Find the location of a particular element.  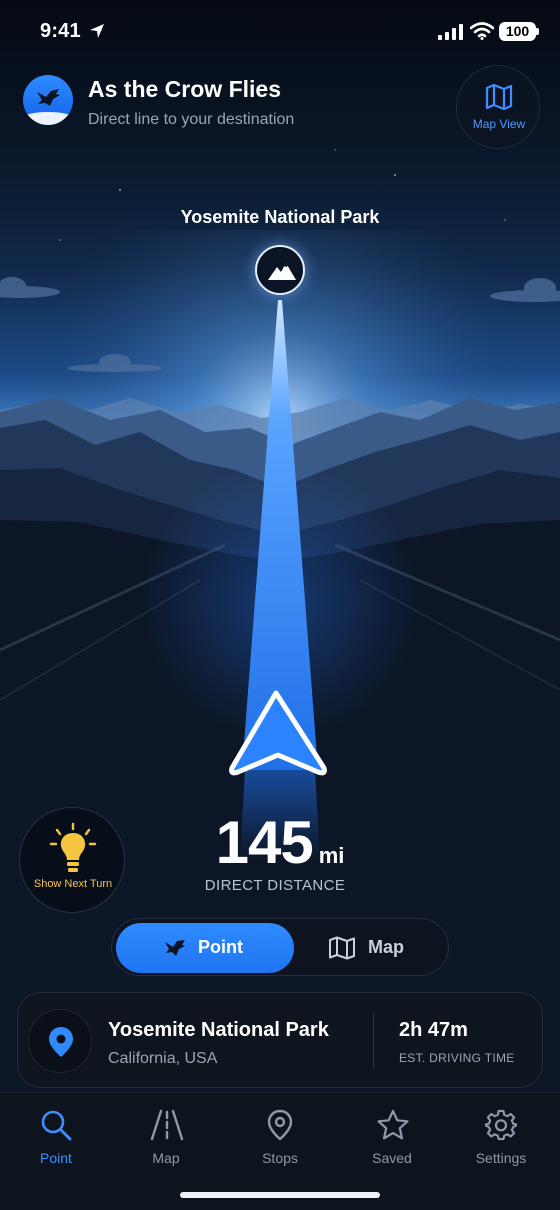

mountain-icon is located at coordinates (282, 271).